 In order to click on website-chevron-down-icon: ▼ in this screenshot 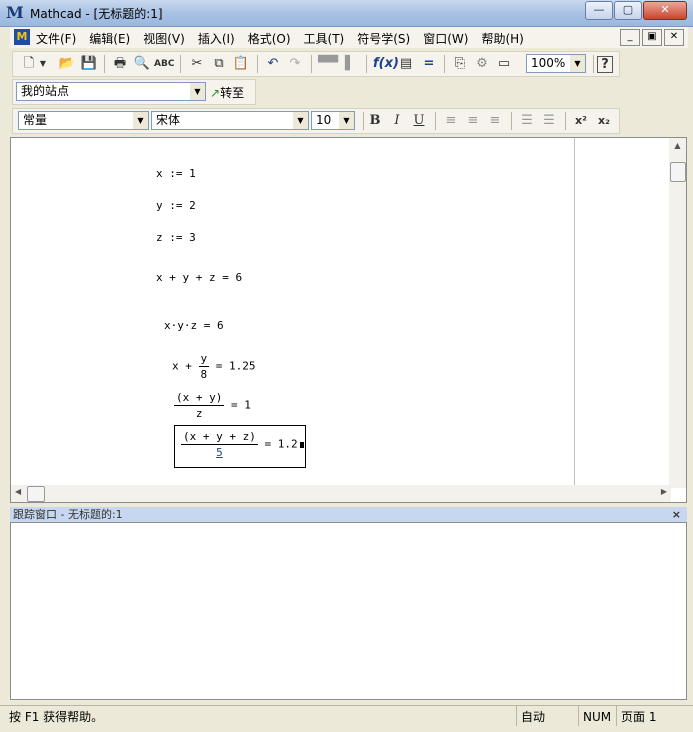, I will do `click(197, 91)`.